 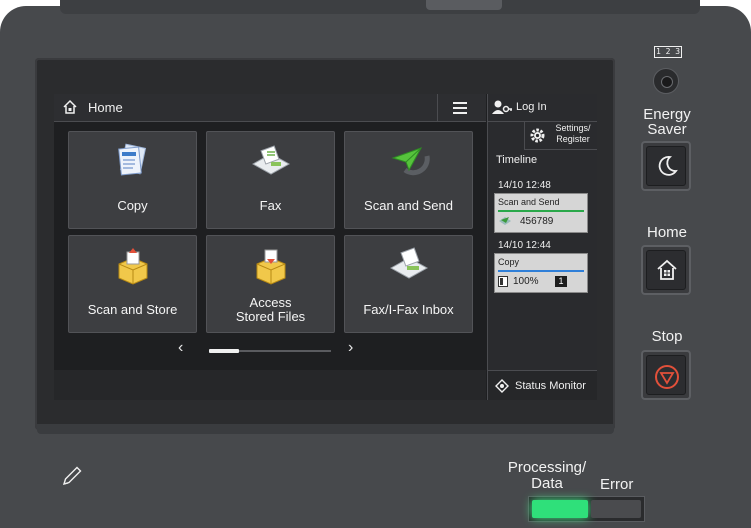 I want to click on menu-icon, so click(x=460, y=108).